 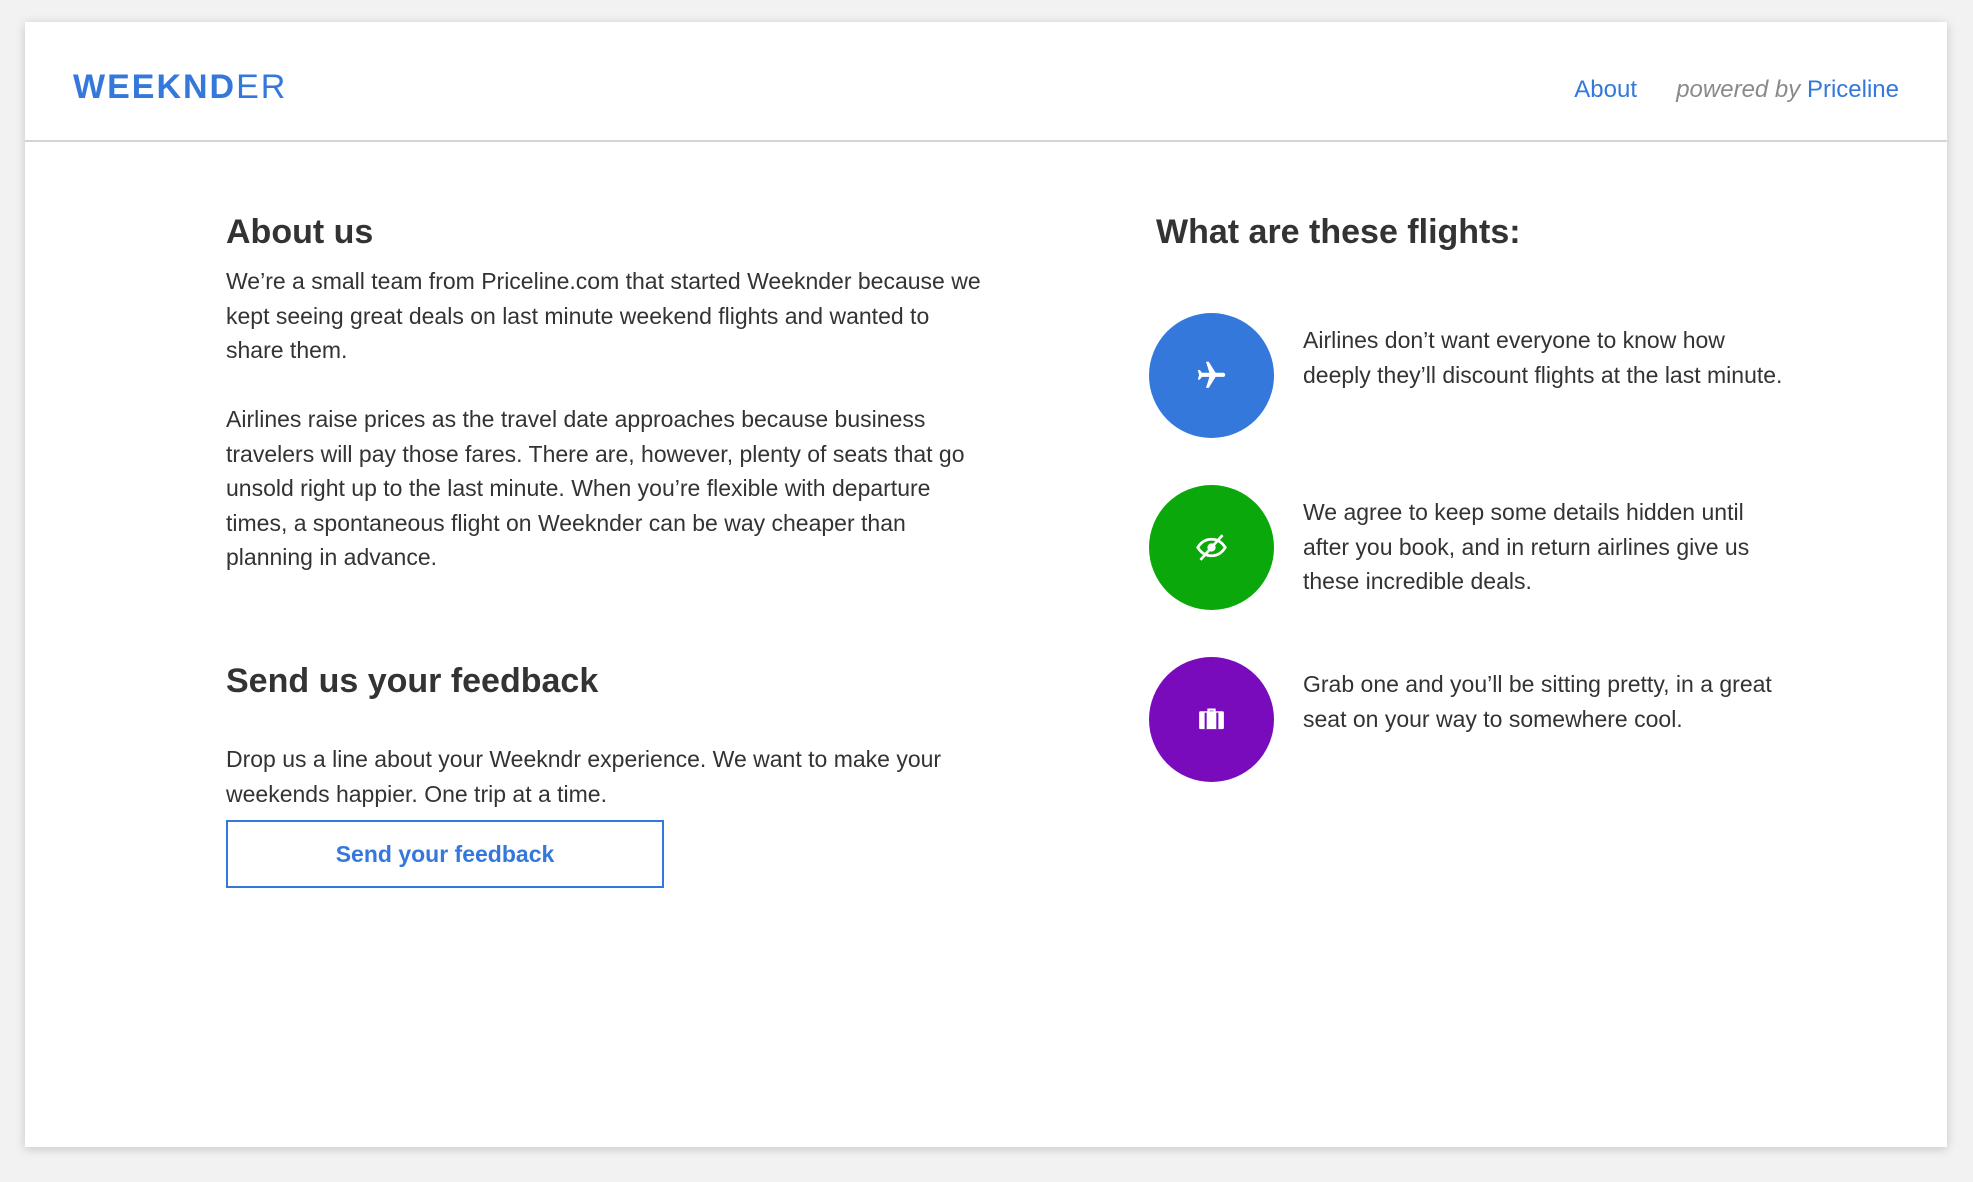 I want to click on eye-slash-icon, so click(x=1211, y=547).